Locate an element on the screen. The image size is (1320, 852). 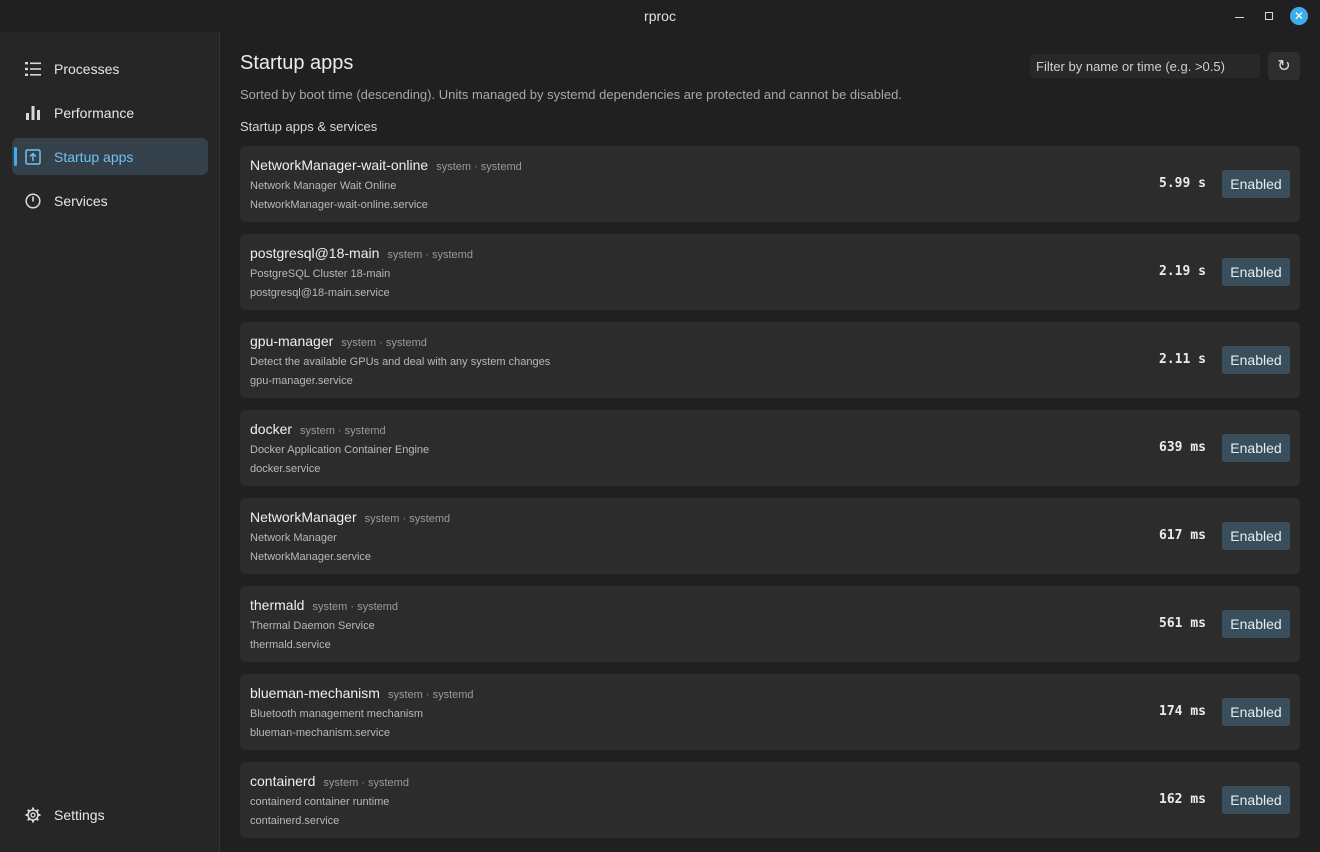
app-name: containerd is located at coordinates (283, 781).